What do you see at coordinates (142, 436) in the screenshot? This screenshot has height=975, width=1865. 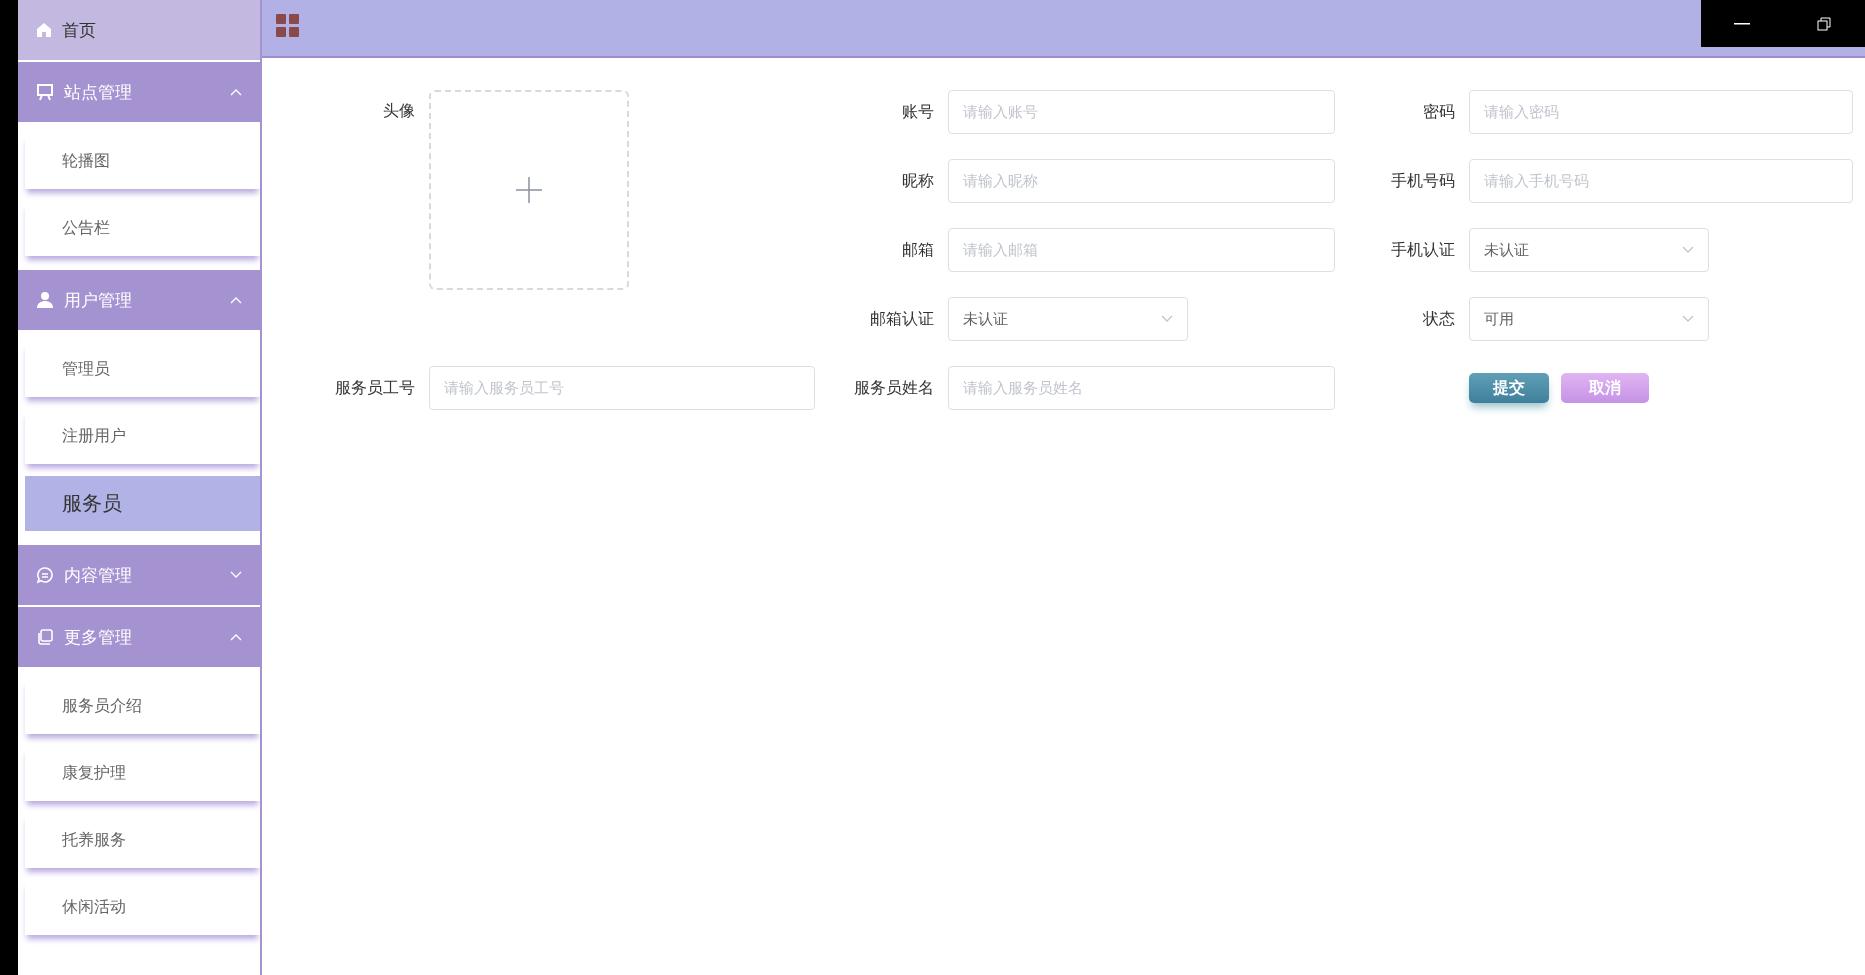 I see `menu-item: 注册用户` at bounding box center [142, 436].